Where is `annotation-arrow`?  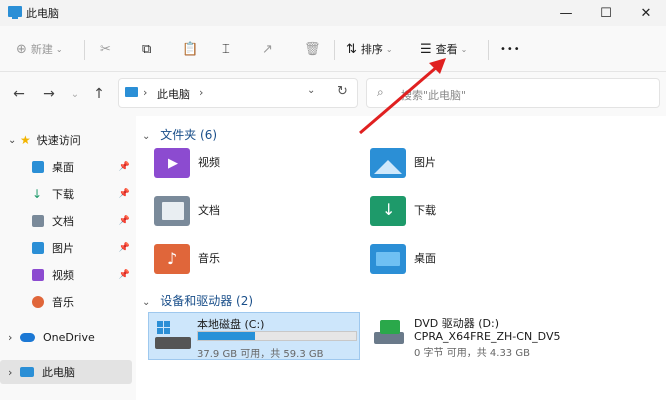 annotation-arrow is located at coordinates (402, 96).